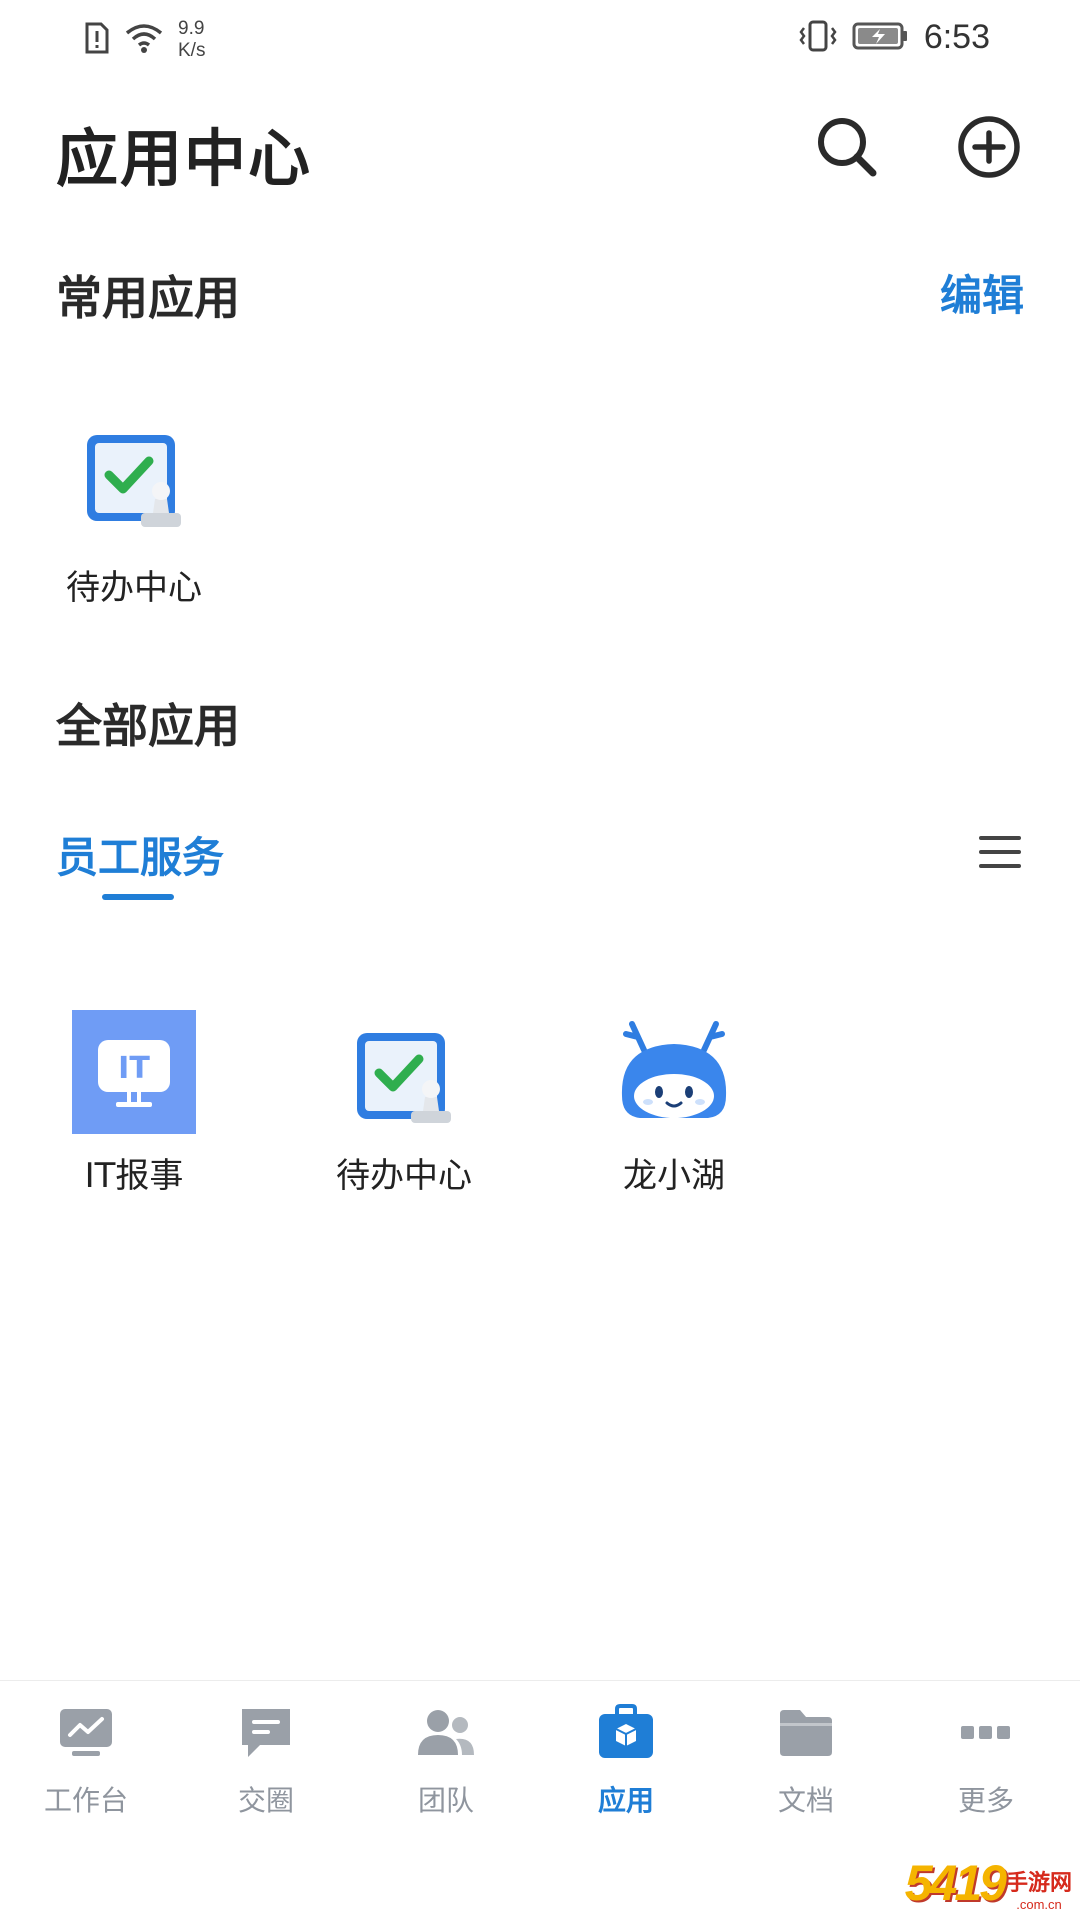 Image resolution: width=1080 pixels, height=1920 pixels. I want to click on battery-charging-icon, so click(881, 38).